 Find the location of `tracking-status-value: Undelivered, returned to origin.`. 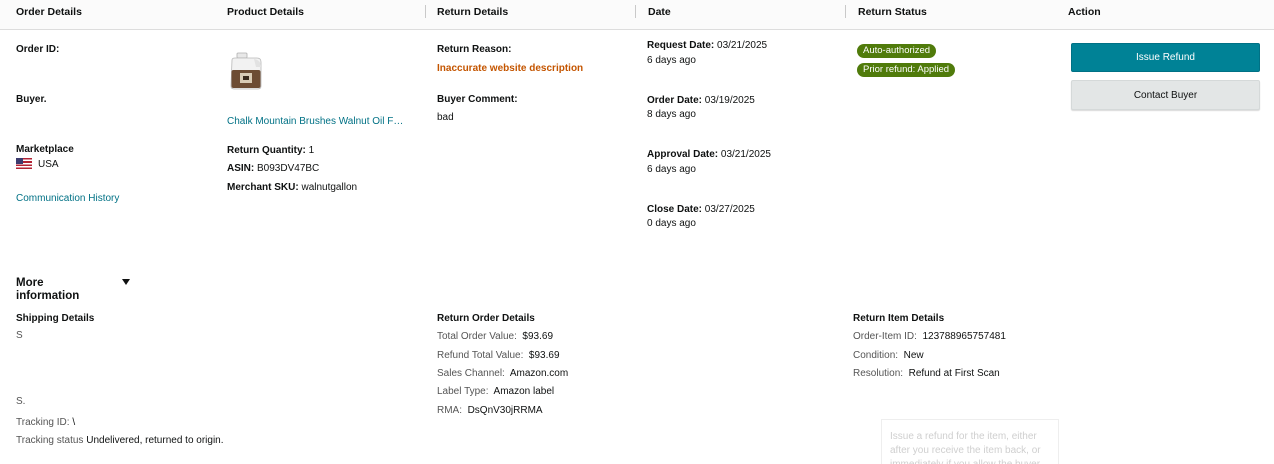

tracking-status-value: Undelivered, returned to origin. is located at coordinates (155, 440).